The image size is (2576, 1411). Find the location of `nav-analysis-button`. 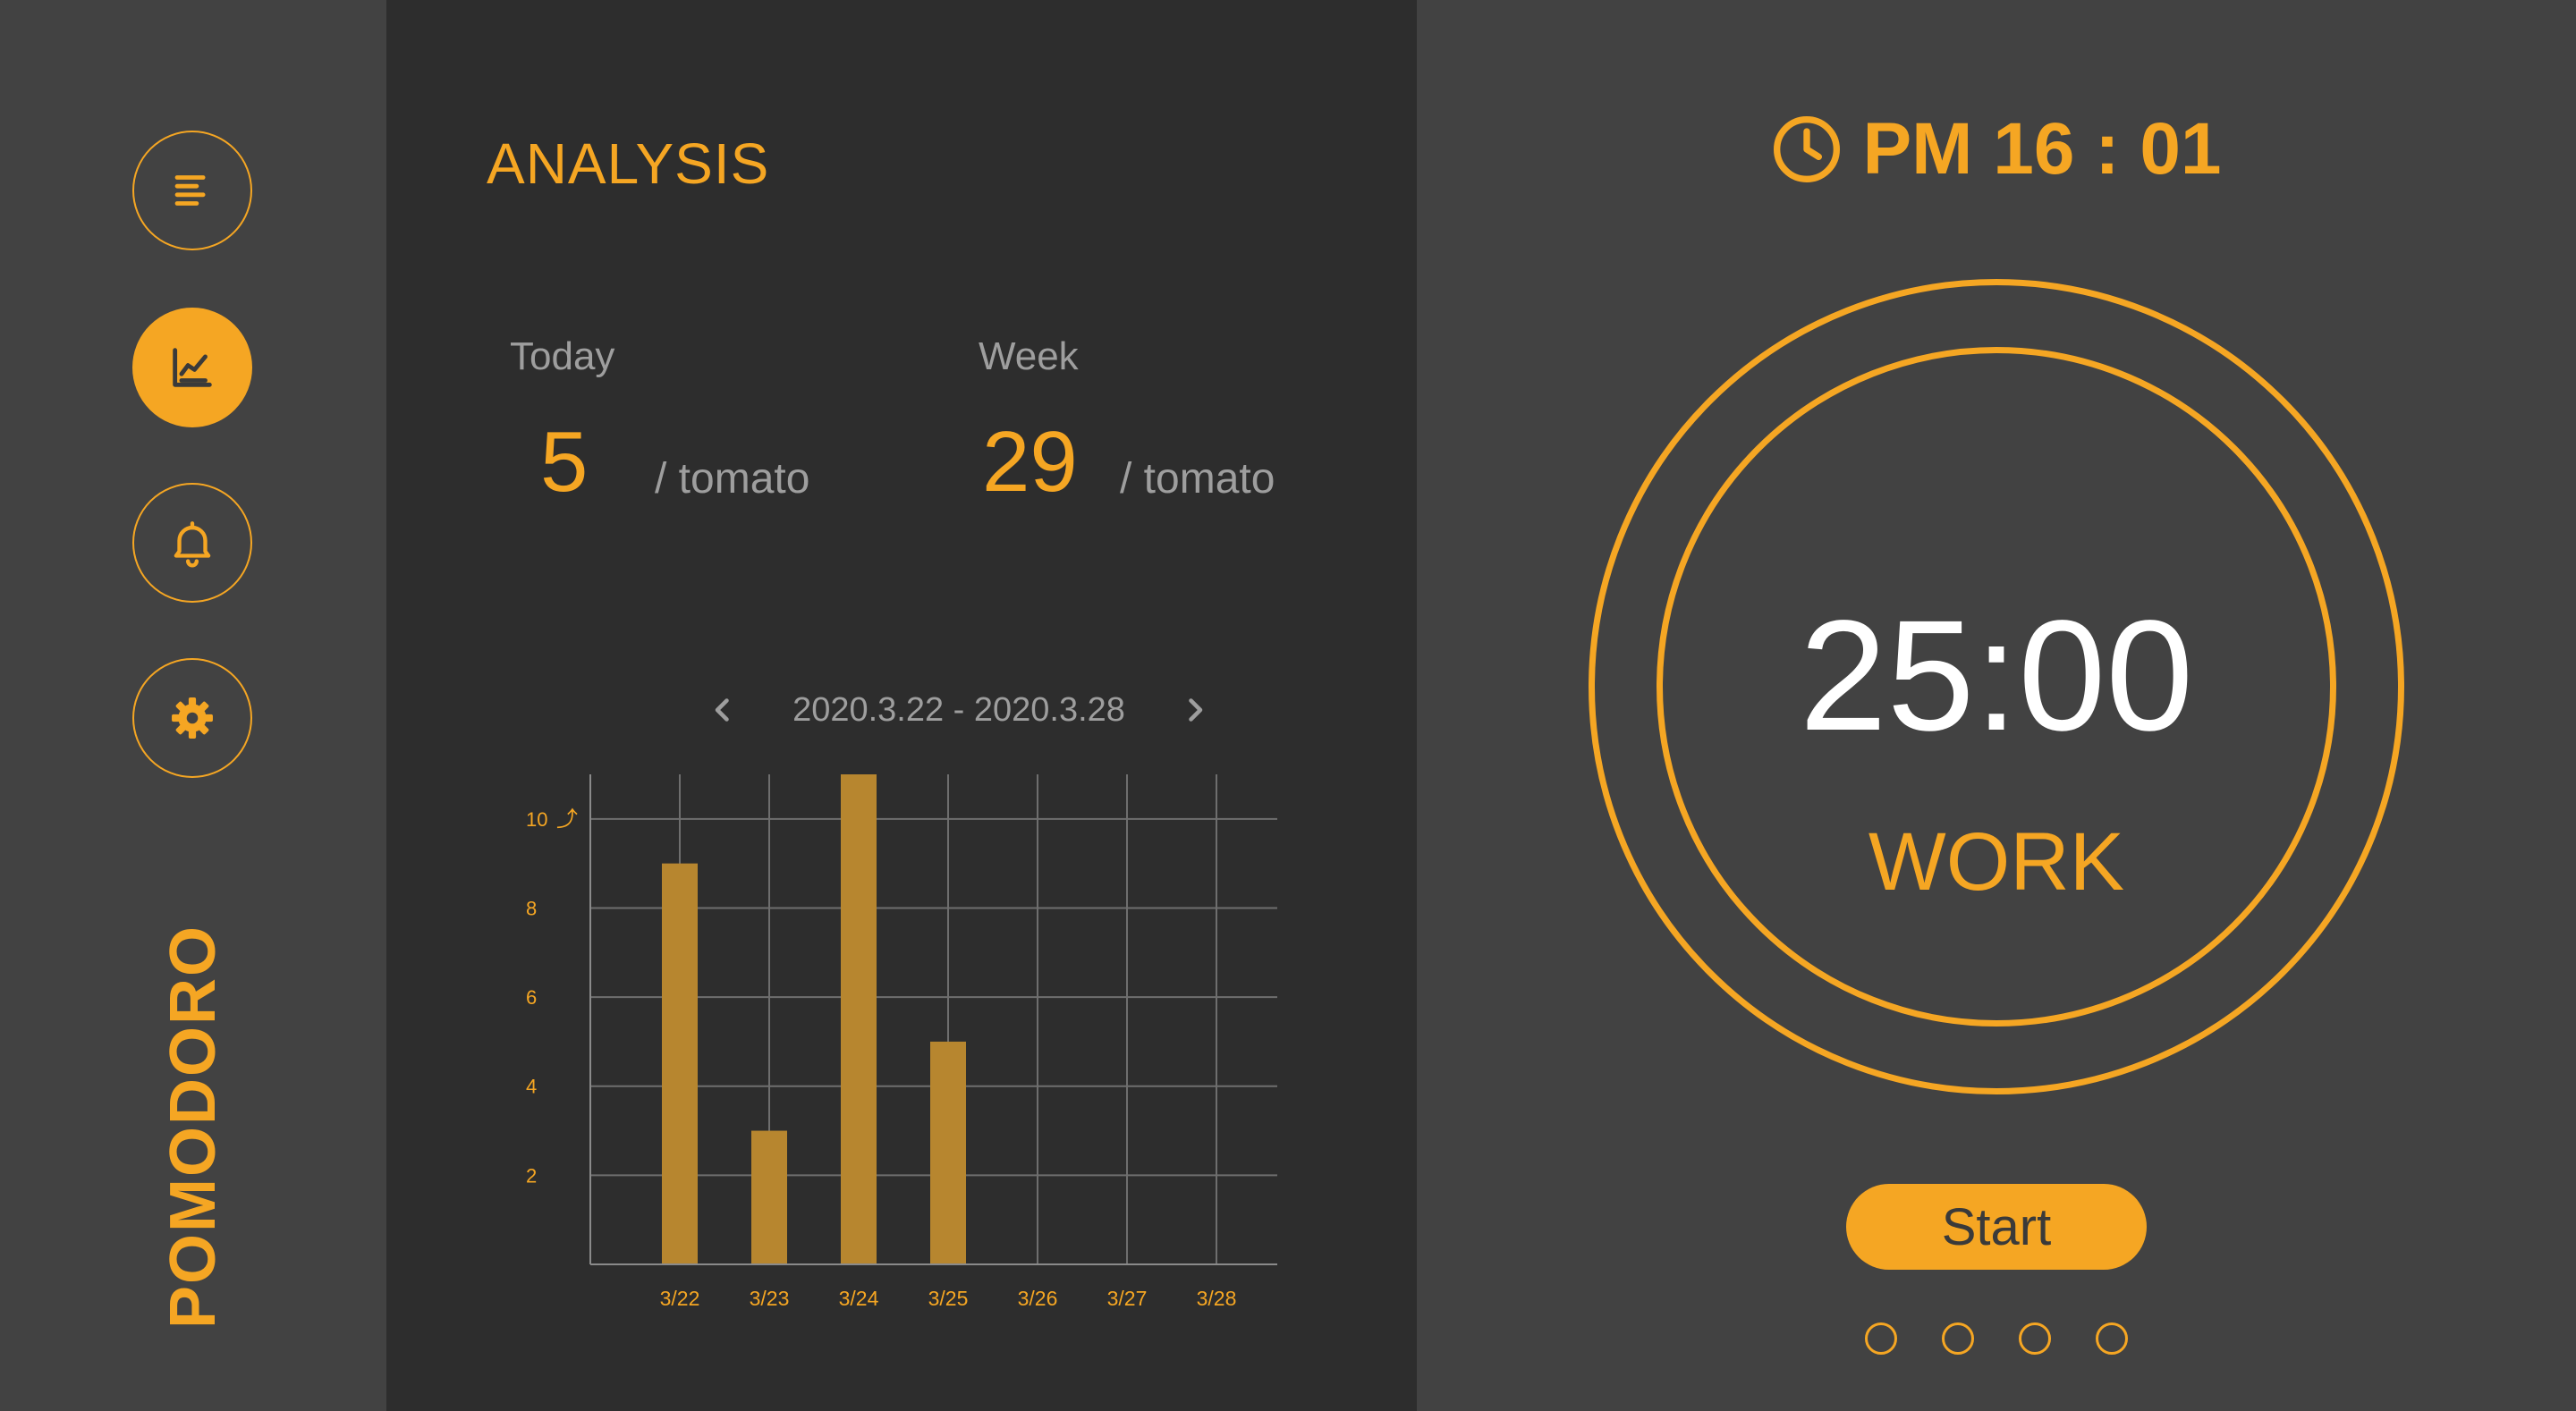

nav-analysis-button is located at coordinates (192, 368).